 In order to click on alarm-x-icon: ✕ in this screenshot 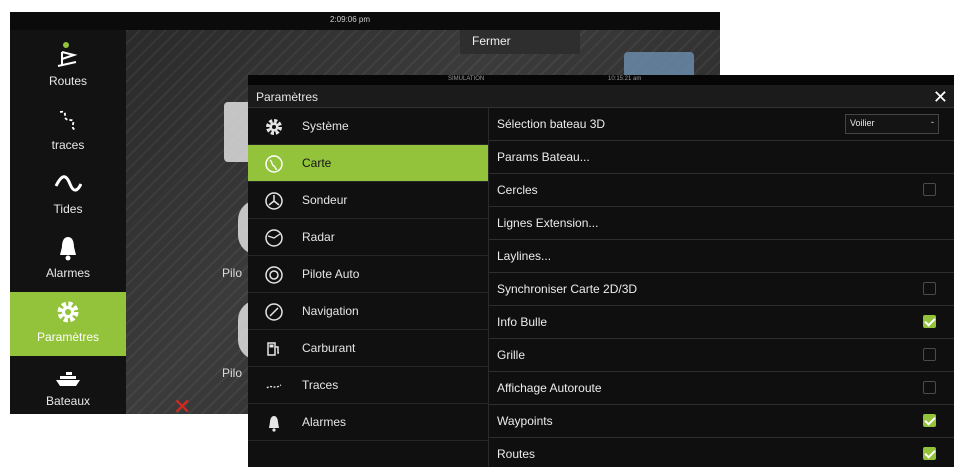, I will do `click(182, 404)`.